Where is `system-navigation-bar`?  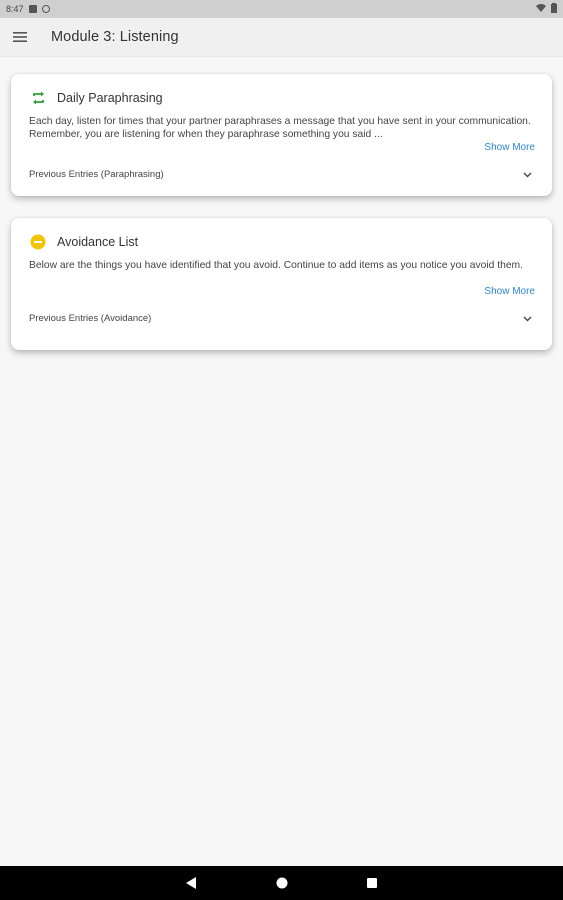
system-navigation-bar is located at coordinates (281, 883).